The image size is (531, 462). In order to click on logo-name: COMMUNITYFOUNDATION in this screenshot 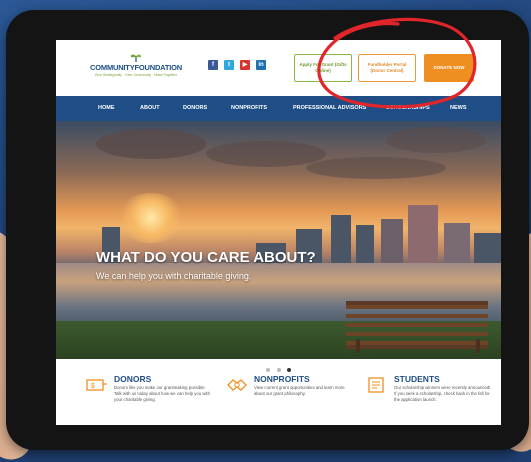, I will do `click(136, 67)`.